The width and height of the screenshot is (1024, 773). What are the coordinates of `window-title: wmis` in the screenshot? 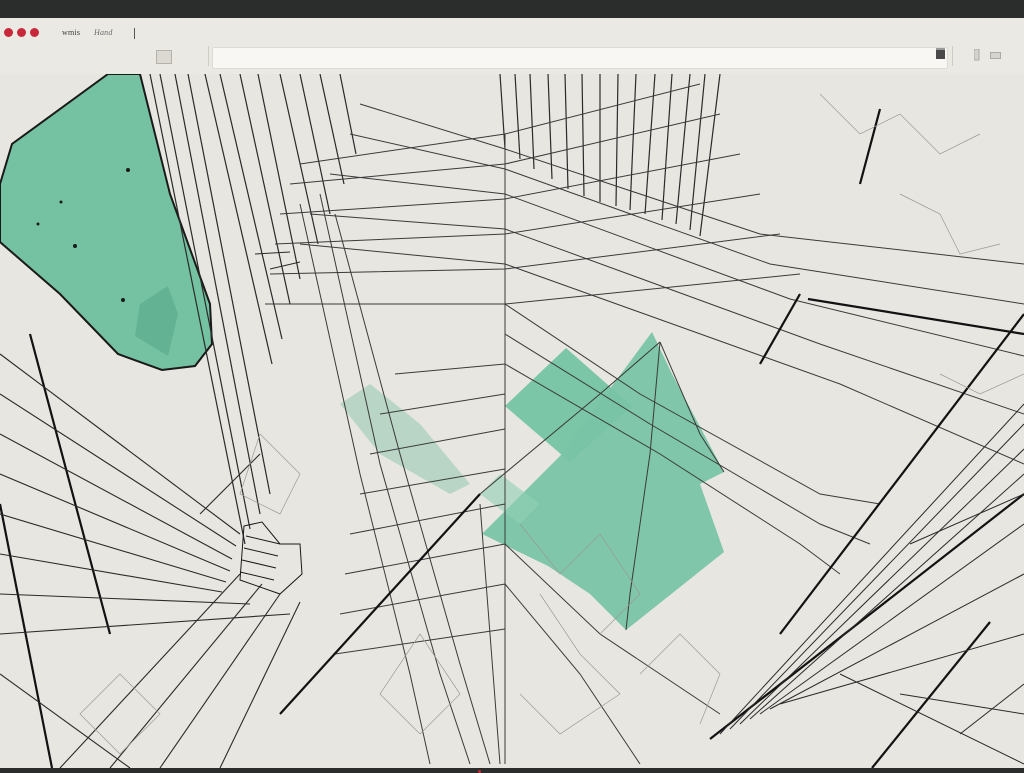 It's located at (71, 32).